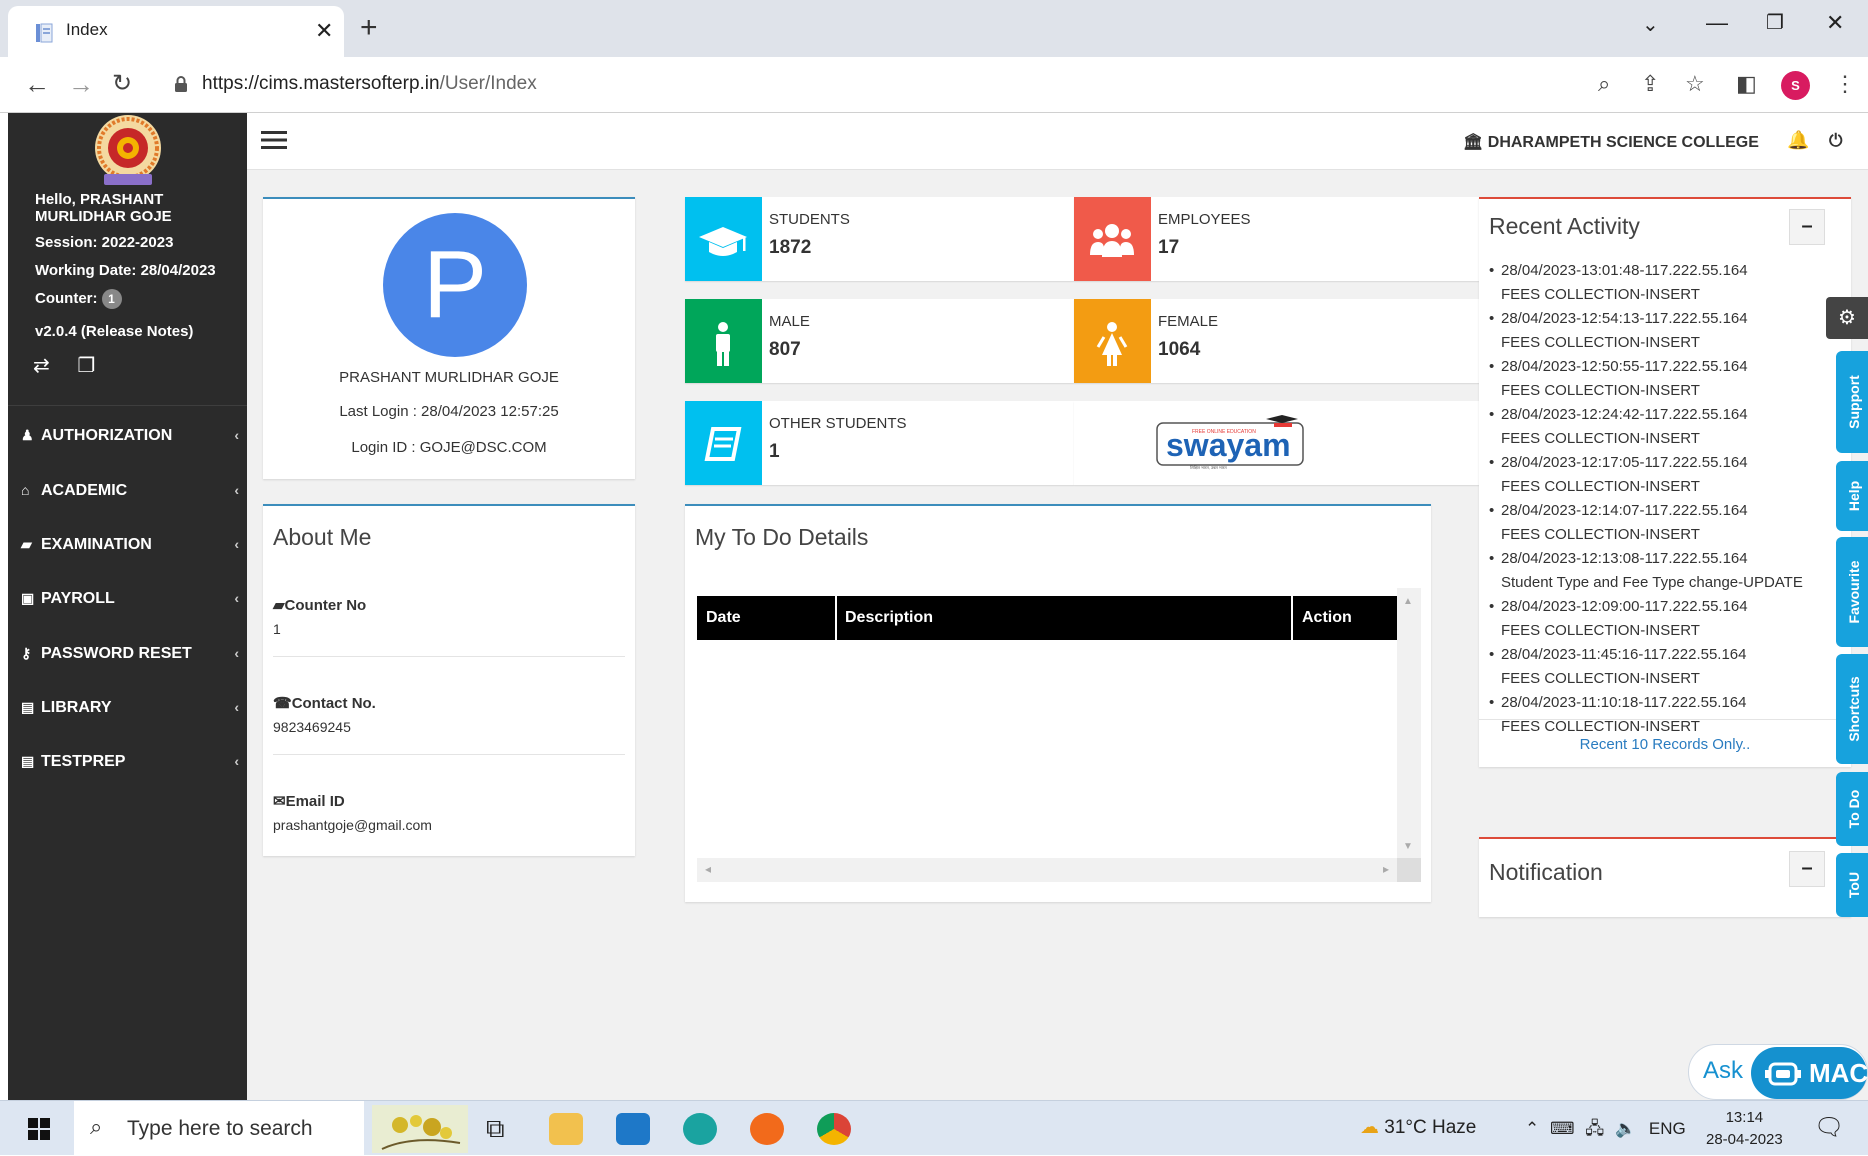 The image size is (1868, 1156). What do you see at coordinates (122, 83) in the screenshot?
I see `reload-icon: ↻` at bounding box center [122, 83].